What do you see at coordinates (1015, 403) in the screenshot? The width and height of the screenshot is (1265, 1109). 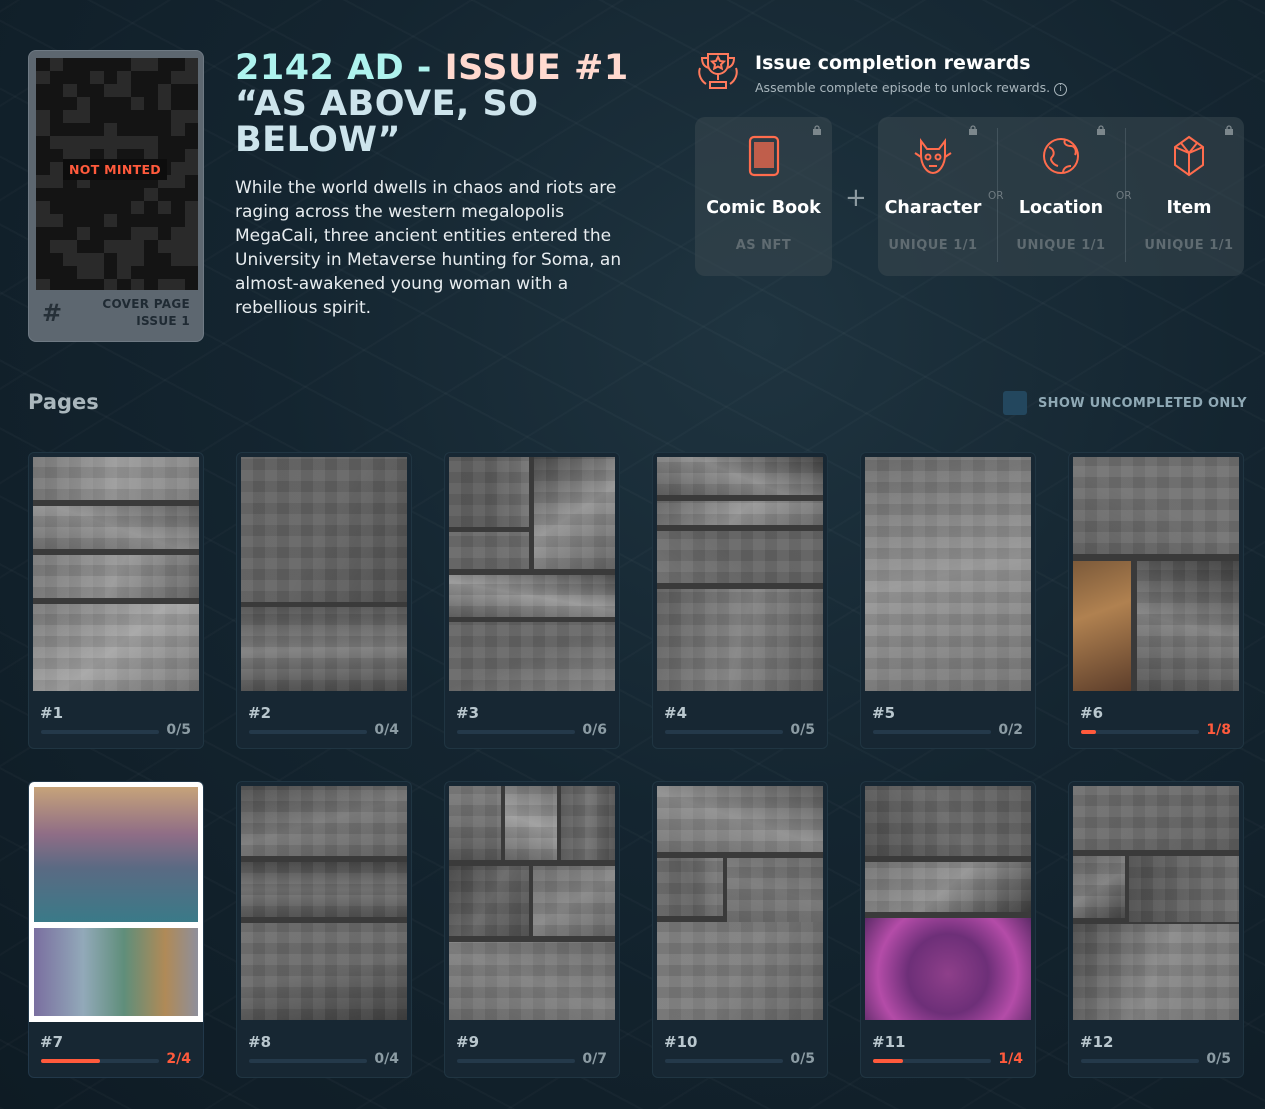 I see `checkbox` at bounding box center [1015, 403].